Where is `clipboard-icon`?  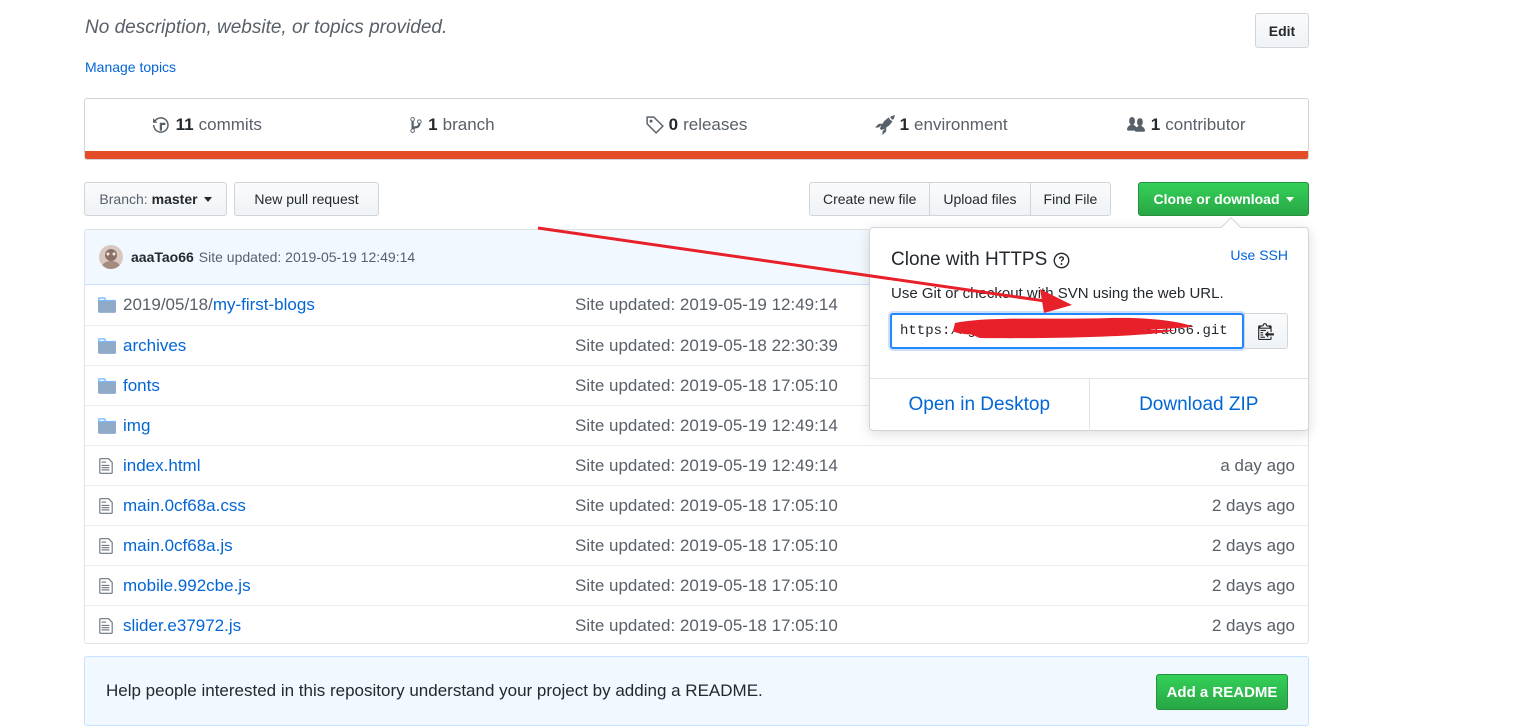
clipboard-icon is located at coordinates (1266, 331).